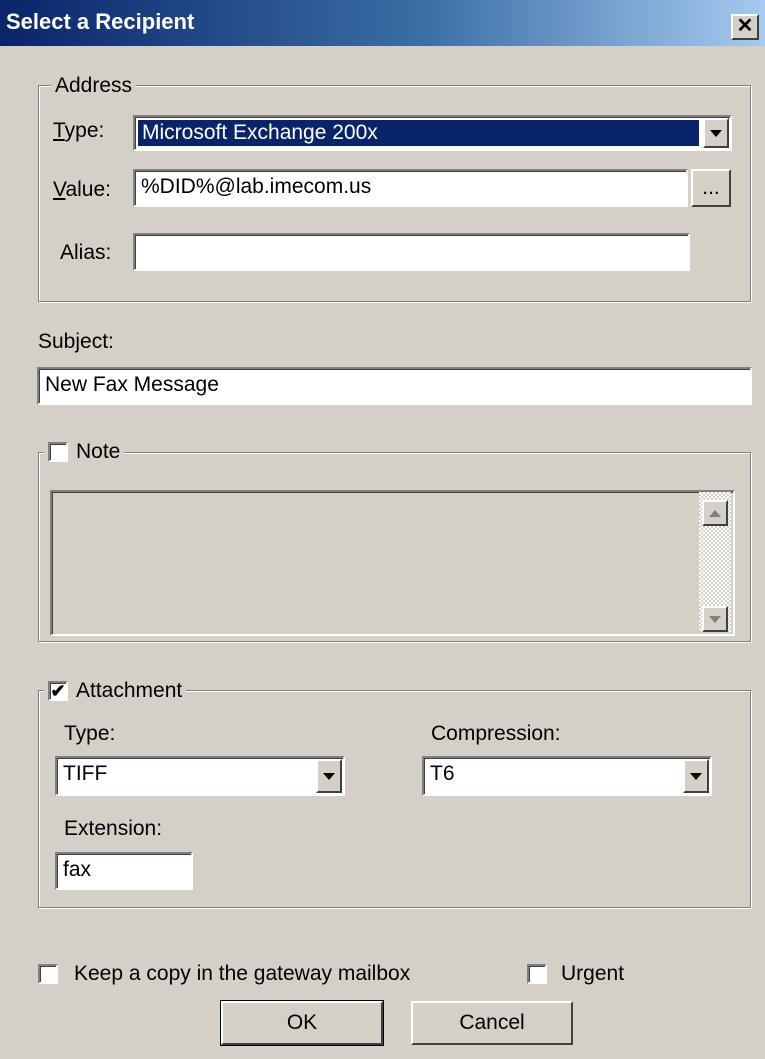 This screenshot has height=1059, width=765. I want to click on note-checkbox, so click(58, 452).